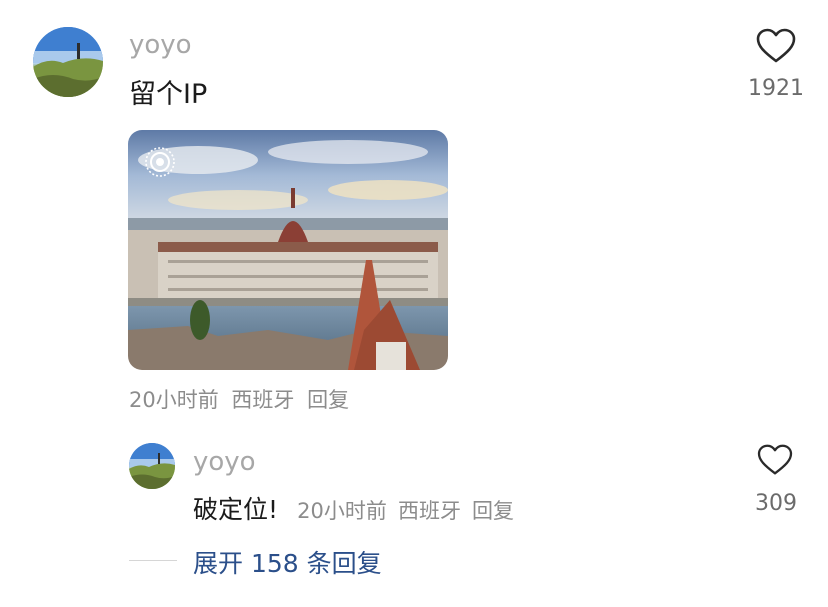 Image resolution: width=828 pixels, height=607 pixels. Describe the element at coordinates (328, 400) in the screenshot. I see `reply-button: 回复` at that location.